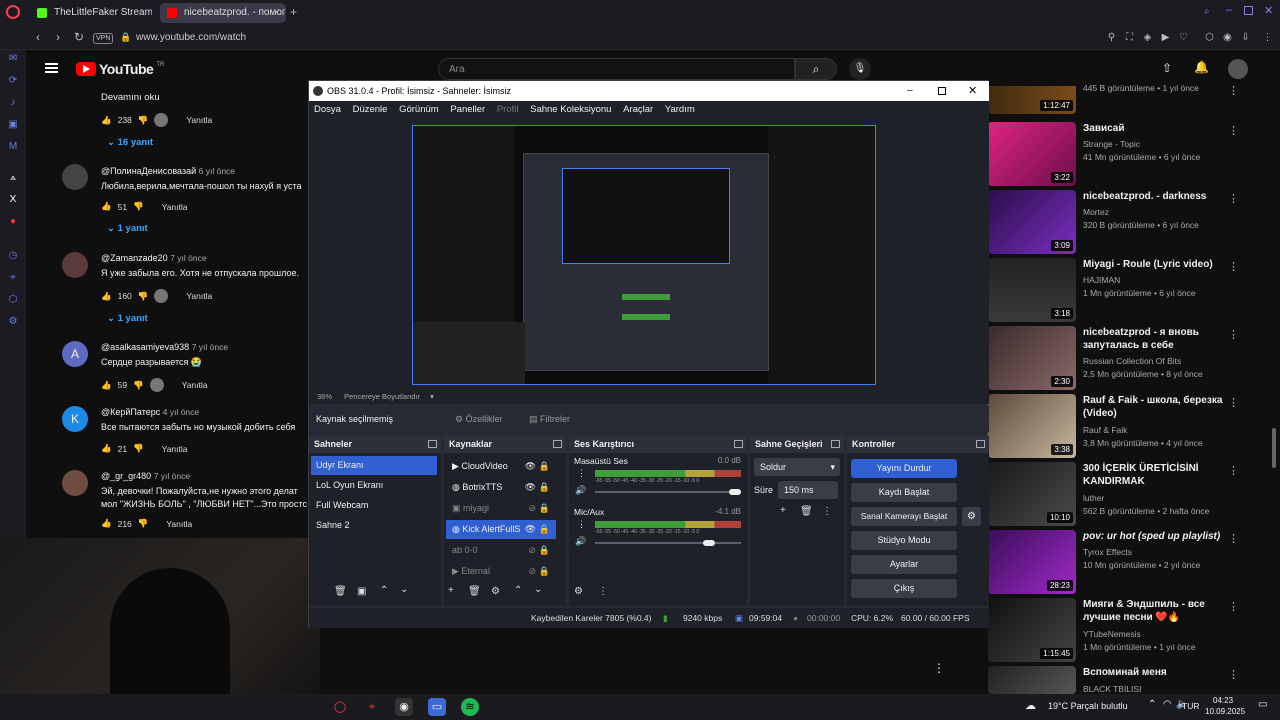 This screenshot has height=720, width=1280. I want to click on visibility-icon: 👁, so click(530, 466).